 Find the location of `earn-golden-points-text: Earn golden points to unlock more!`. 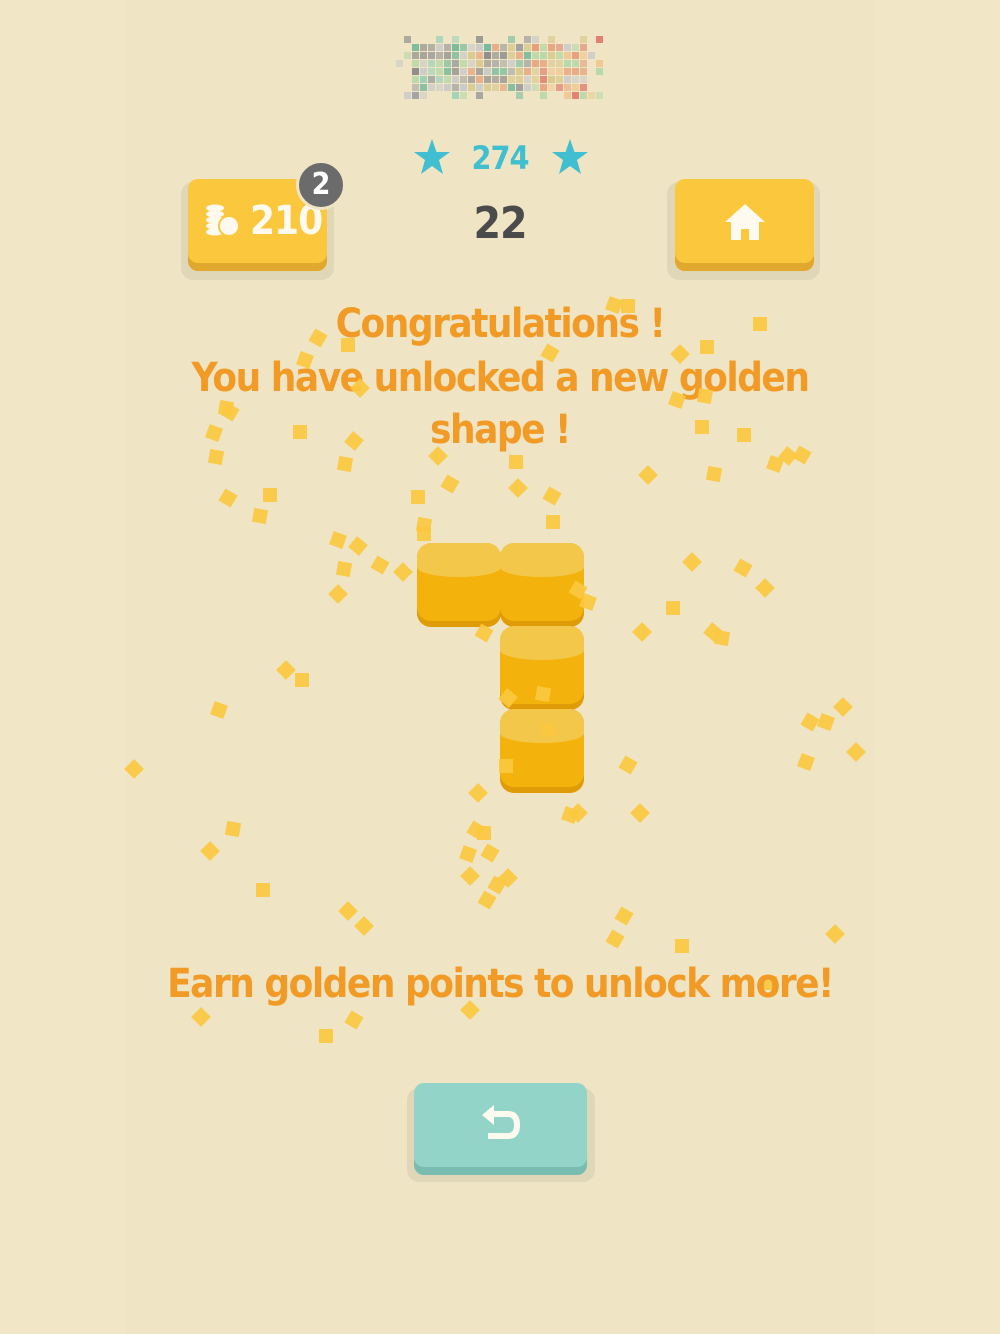

earn-golden-points-text: Earn golden points to unlock more! is located at coordinates (500, 984).